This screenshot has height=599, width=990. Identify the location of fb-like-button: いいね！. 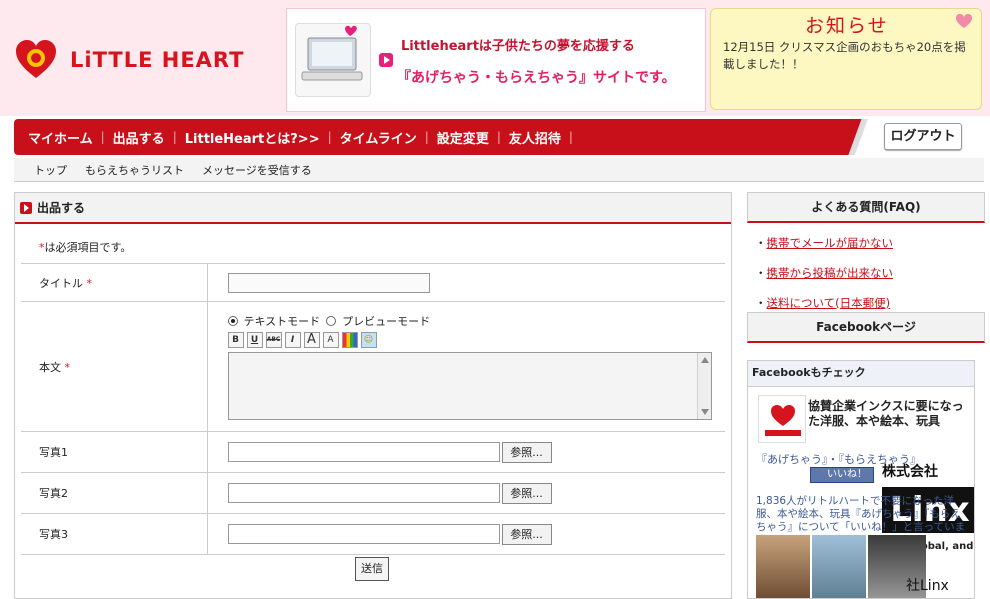
(842, 475).